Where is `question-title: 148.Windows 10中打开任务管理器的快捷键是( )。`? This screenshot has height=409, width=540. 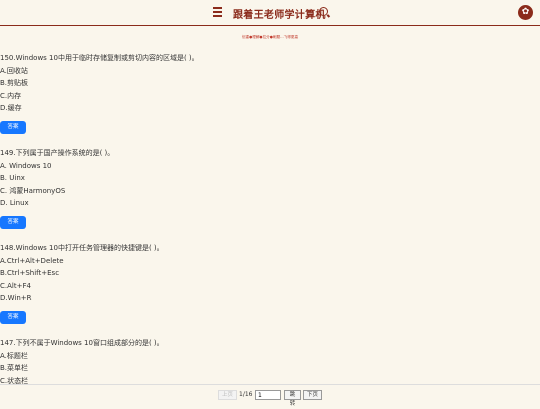 question-title: 148.Windows 10中打开任务管理器的快捷键是( )。 is located at coordinates (82, 248).